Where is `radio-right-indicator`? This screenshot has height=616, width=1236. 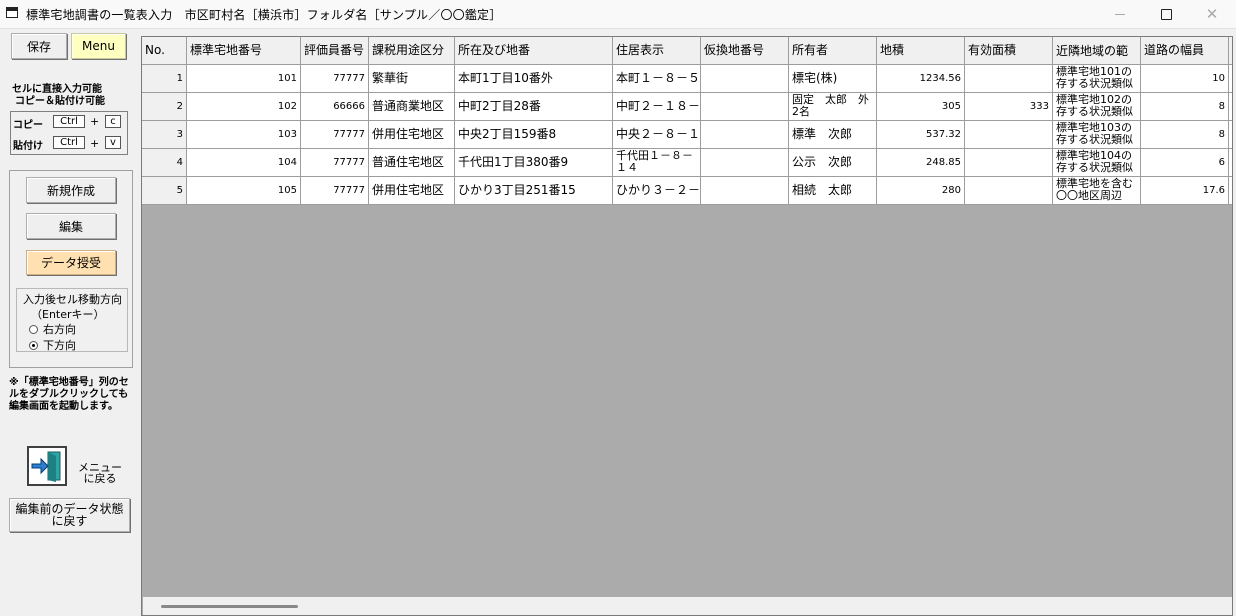
radio-right-indicator is located at coordinates (33, 329).